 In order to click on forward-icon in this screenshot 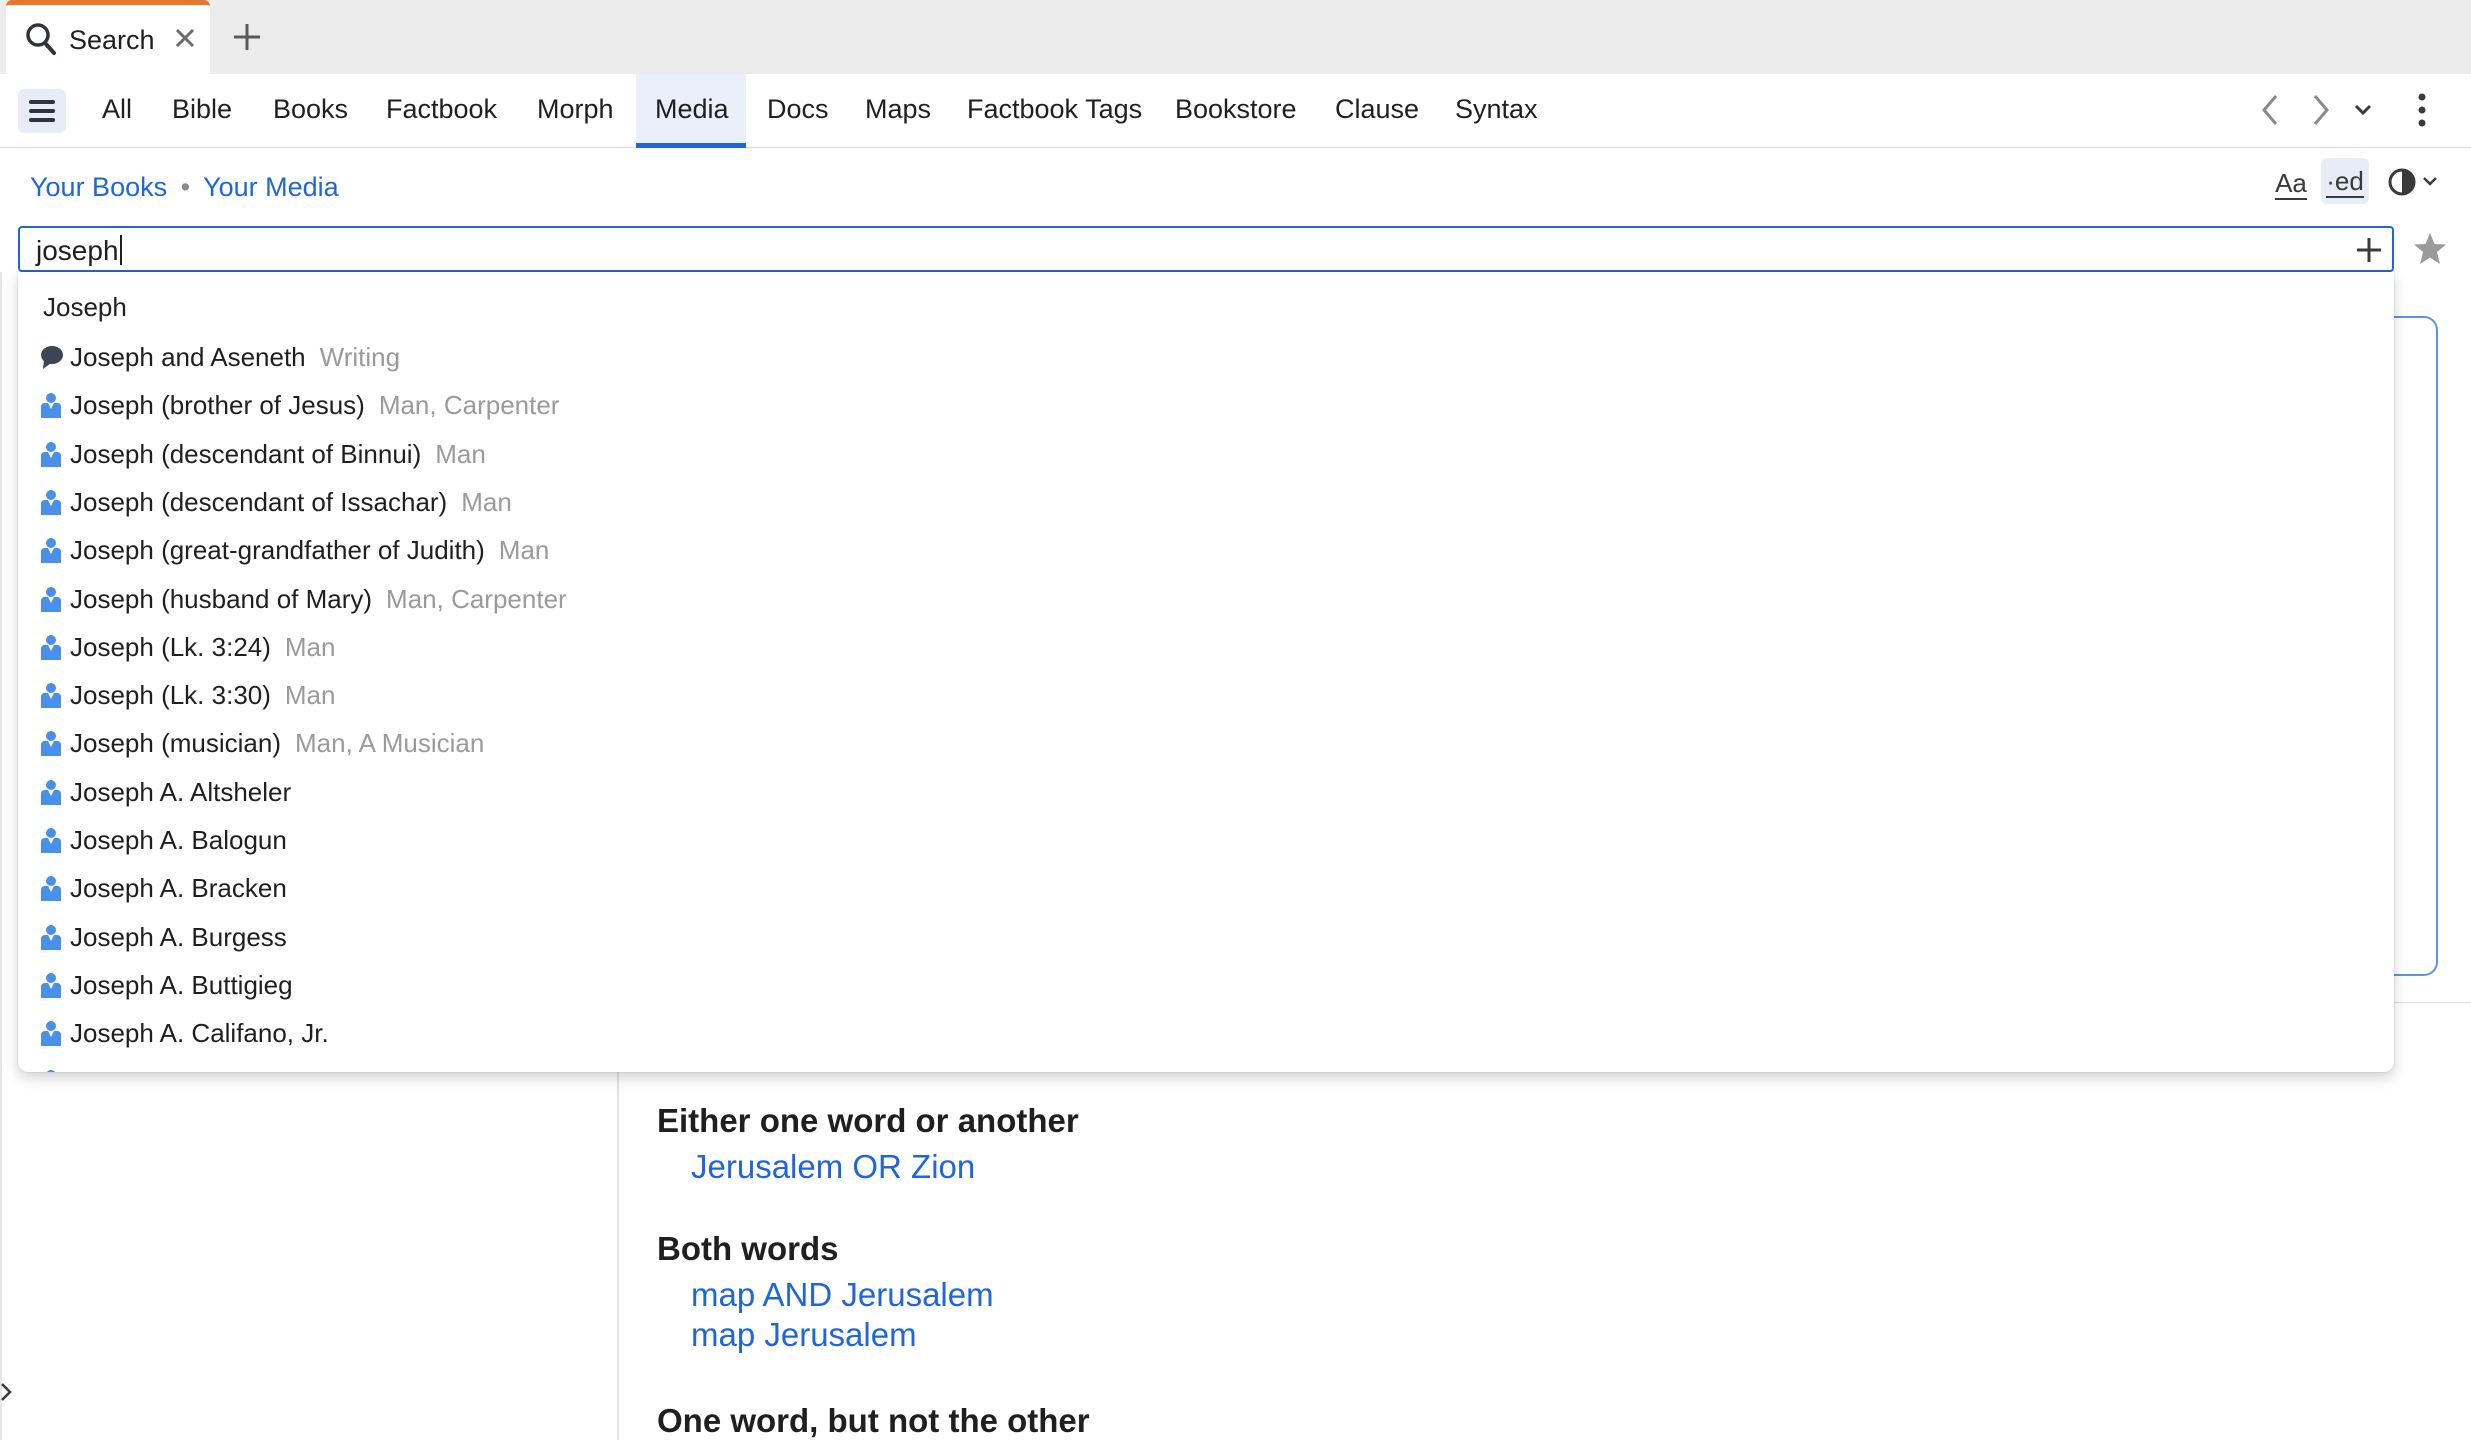, I will do `click(2321, 112)`.